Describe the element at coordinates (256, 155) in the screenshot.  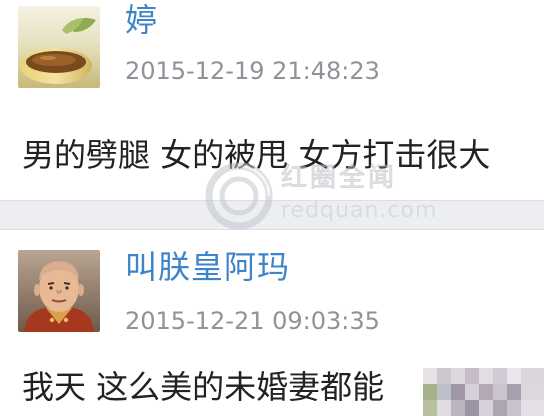
I see `comment-content: 男的劈腿 女的被甩 女方打击很大` at that location.